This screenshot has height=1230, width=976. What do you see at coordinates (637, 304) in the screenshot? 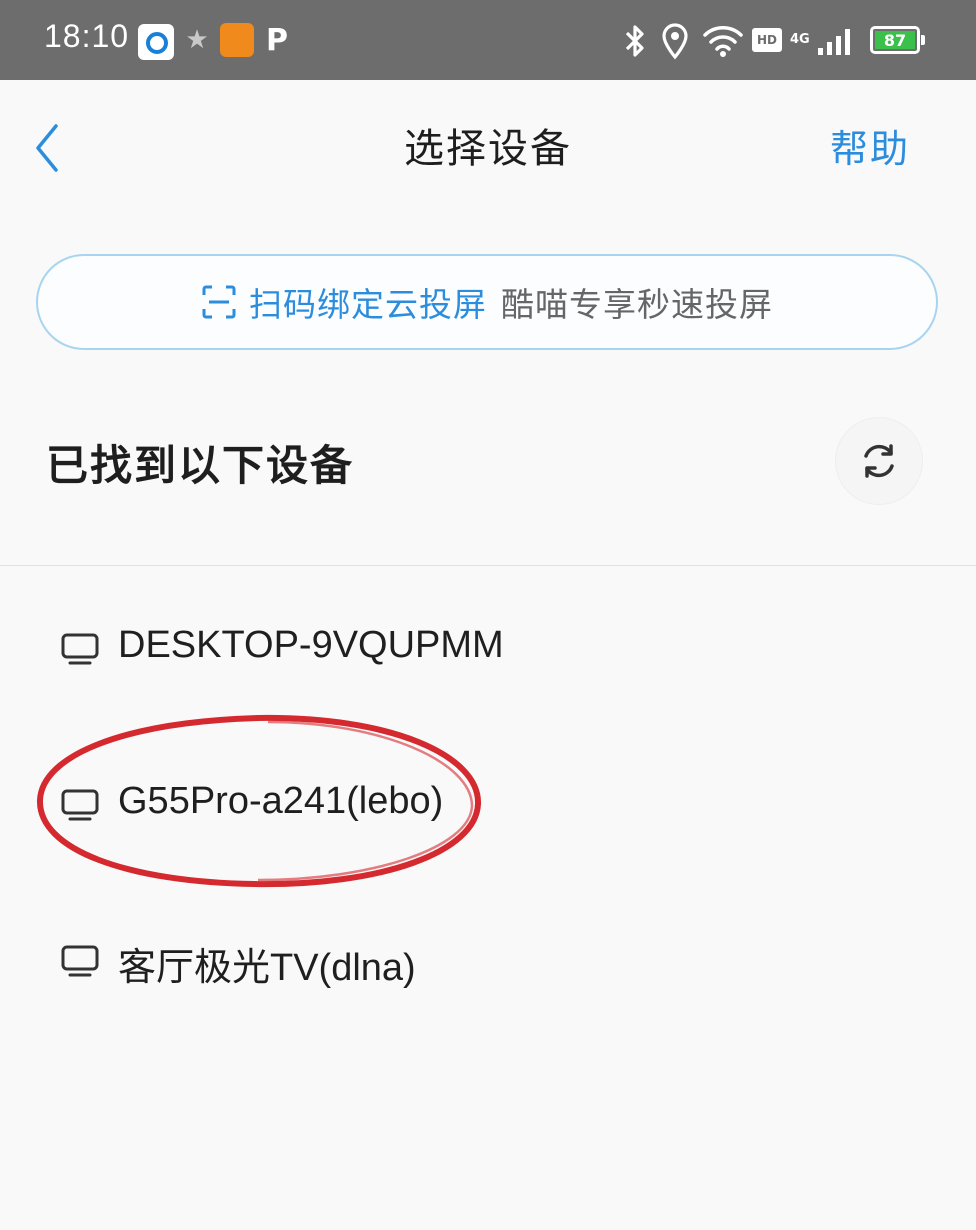
I see `scan-bind-subtitle: 酷喵专享秒速投屏` at bounding box center [637, 304].